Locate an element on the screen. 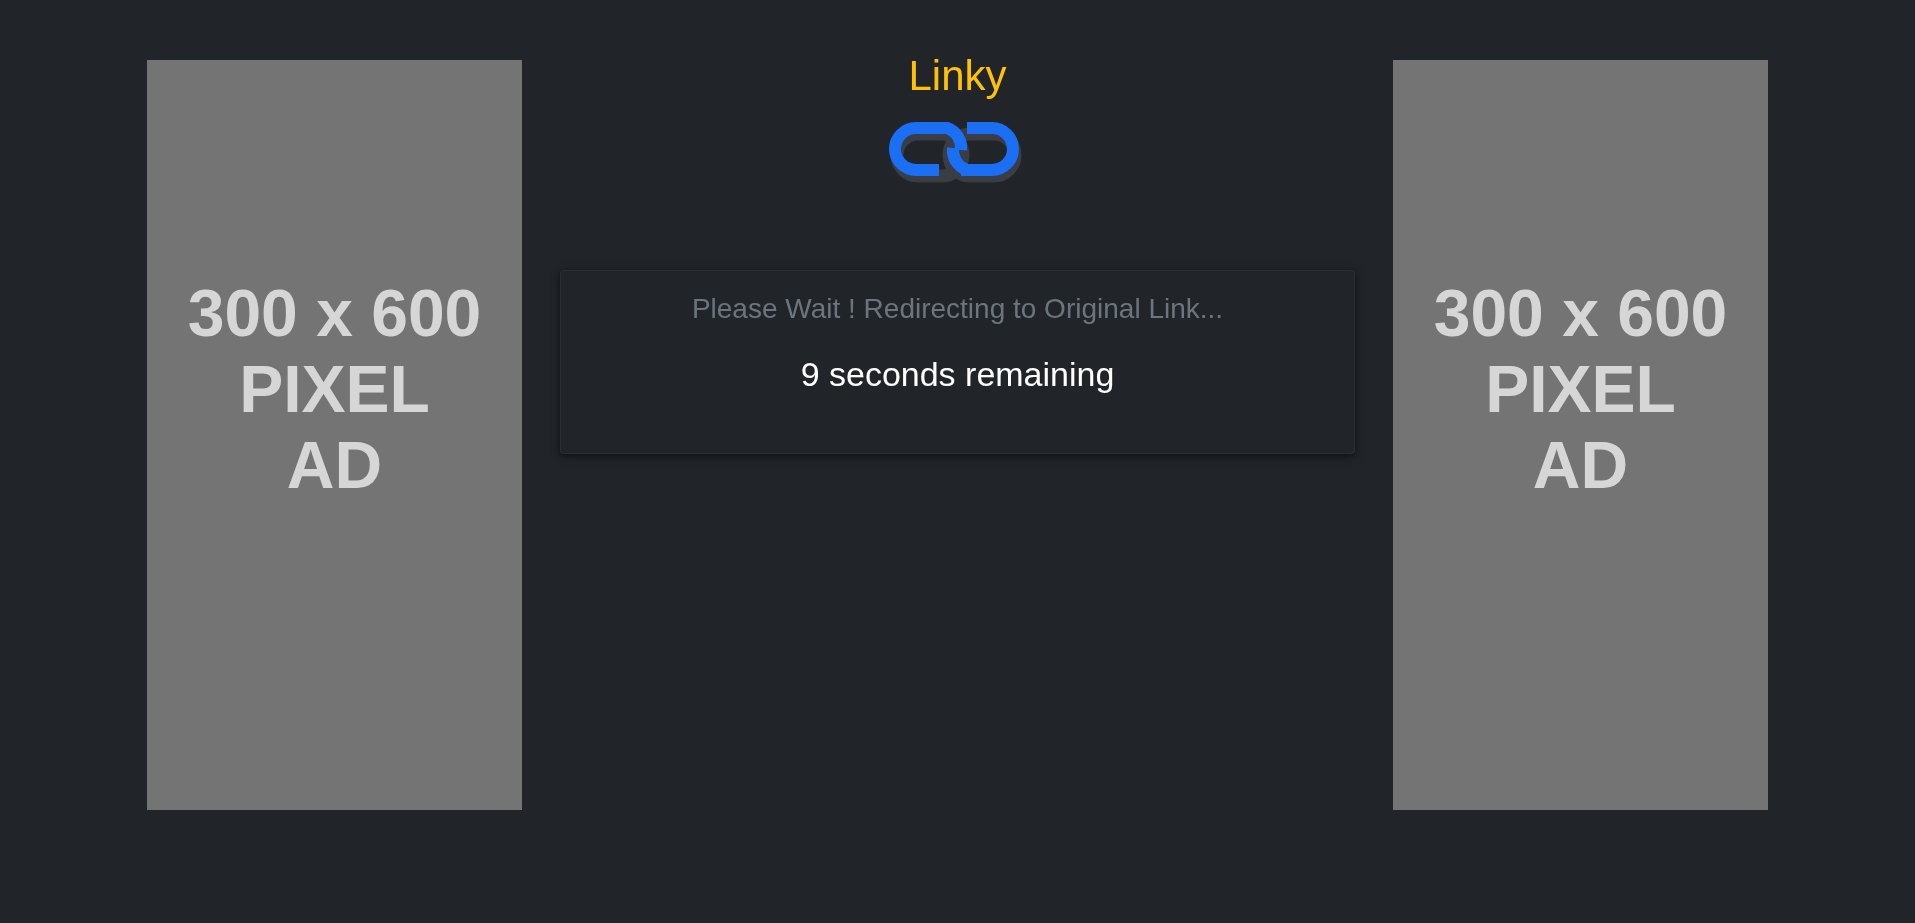 The height and width of the screenshot is (923, 1915). countdown-text: 9 seconds remaining is located at coordinates (957, 374).